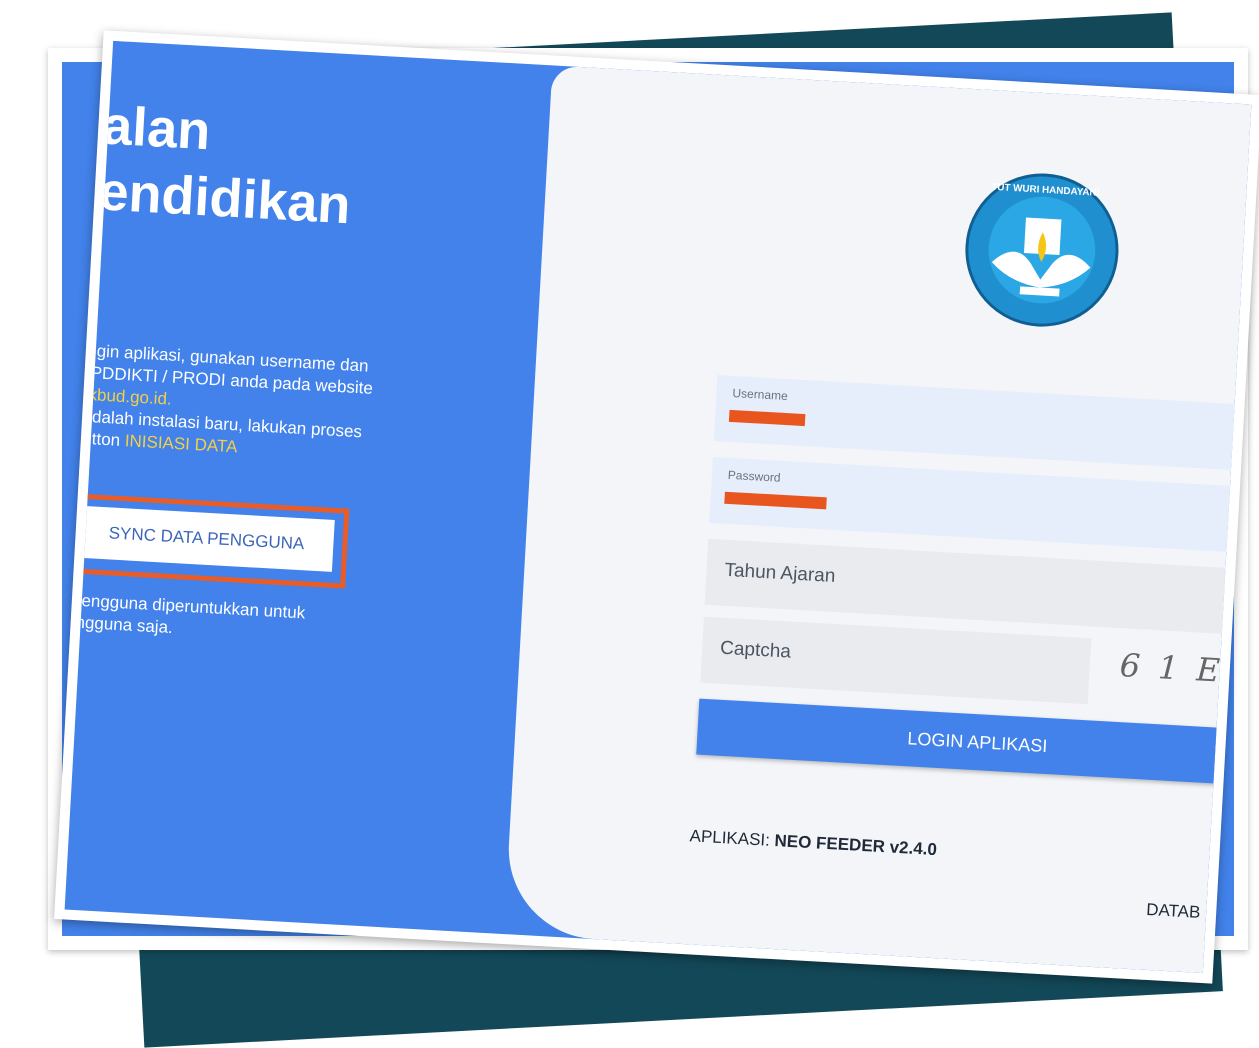 Image resolution: width=1259 pixels, height=1048 pixels. What do you see at coordinates (779, 573) in the screenshot?
I see `tahun-ajaran-placeholder: Tahun Ajaran` at bounding box center [779, 573].